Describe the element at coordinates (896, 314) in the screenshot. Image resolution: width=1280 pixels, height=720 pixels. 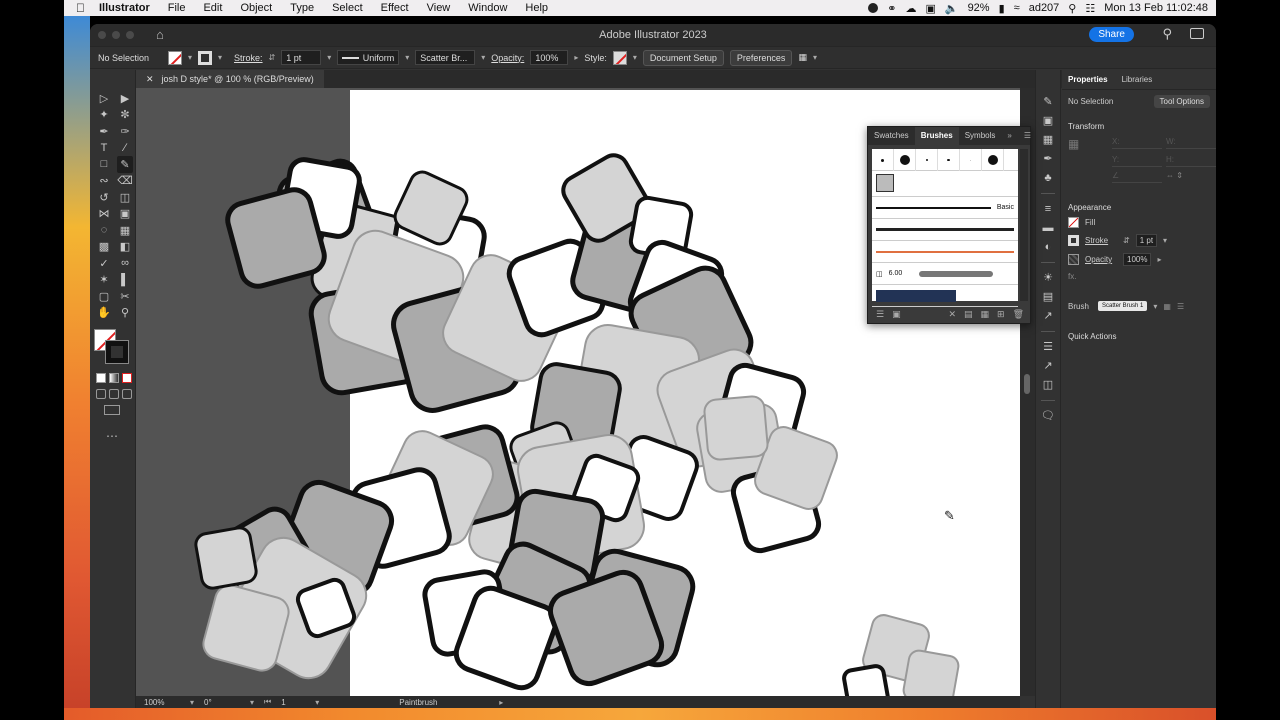
I see `libraries-panel-button-icon: ▣` at that location.